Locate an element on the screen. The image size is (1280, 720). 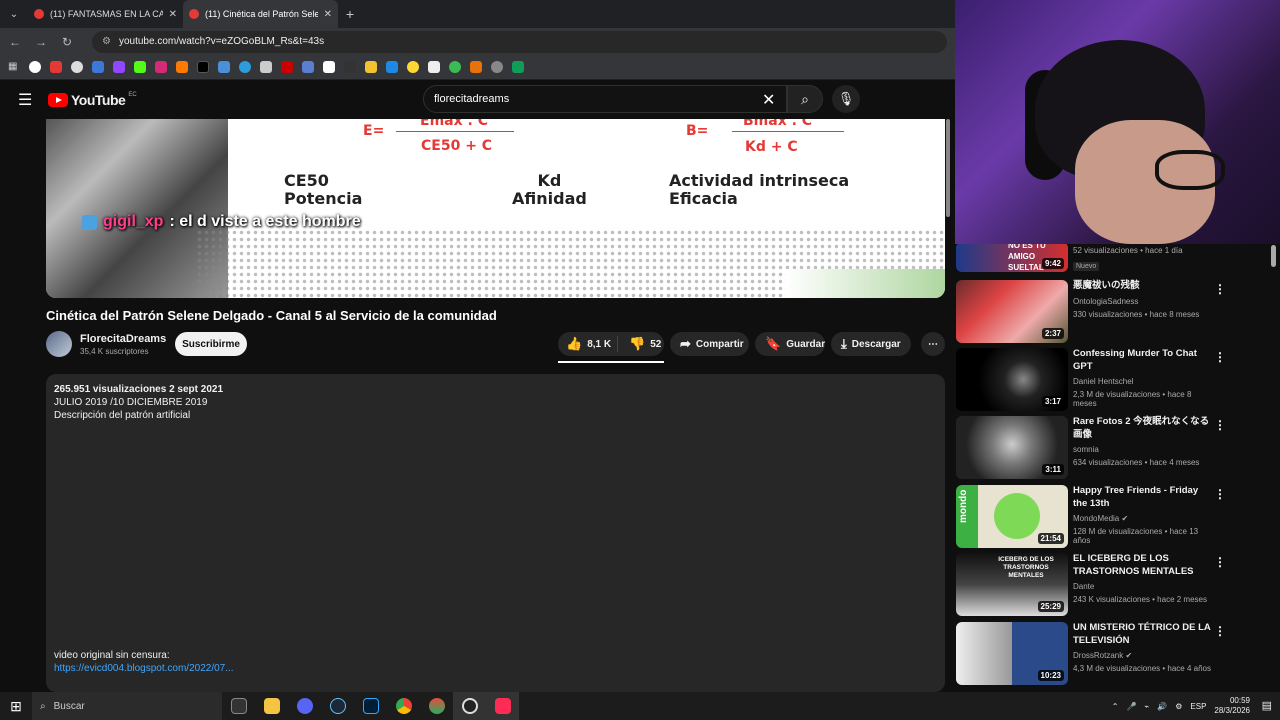
taskbar-chrome-icon is located at coordinates (403, 706).